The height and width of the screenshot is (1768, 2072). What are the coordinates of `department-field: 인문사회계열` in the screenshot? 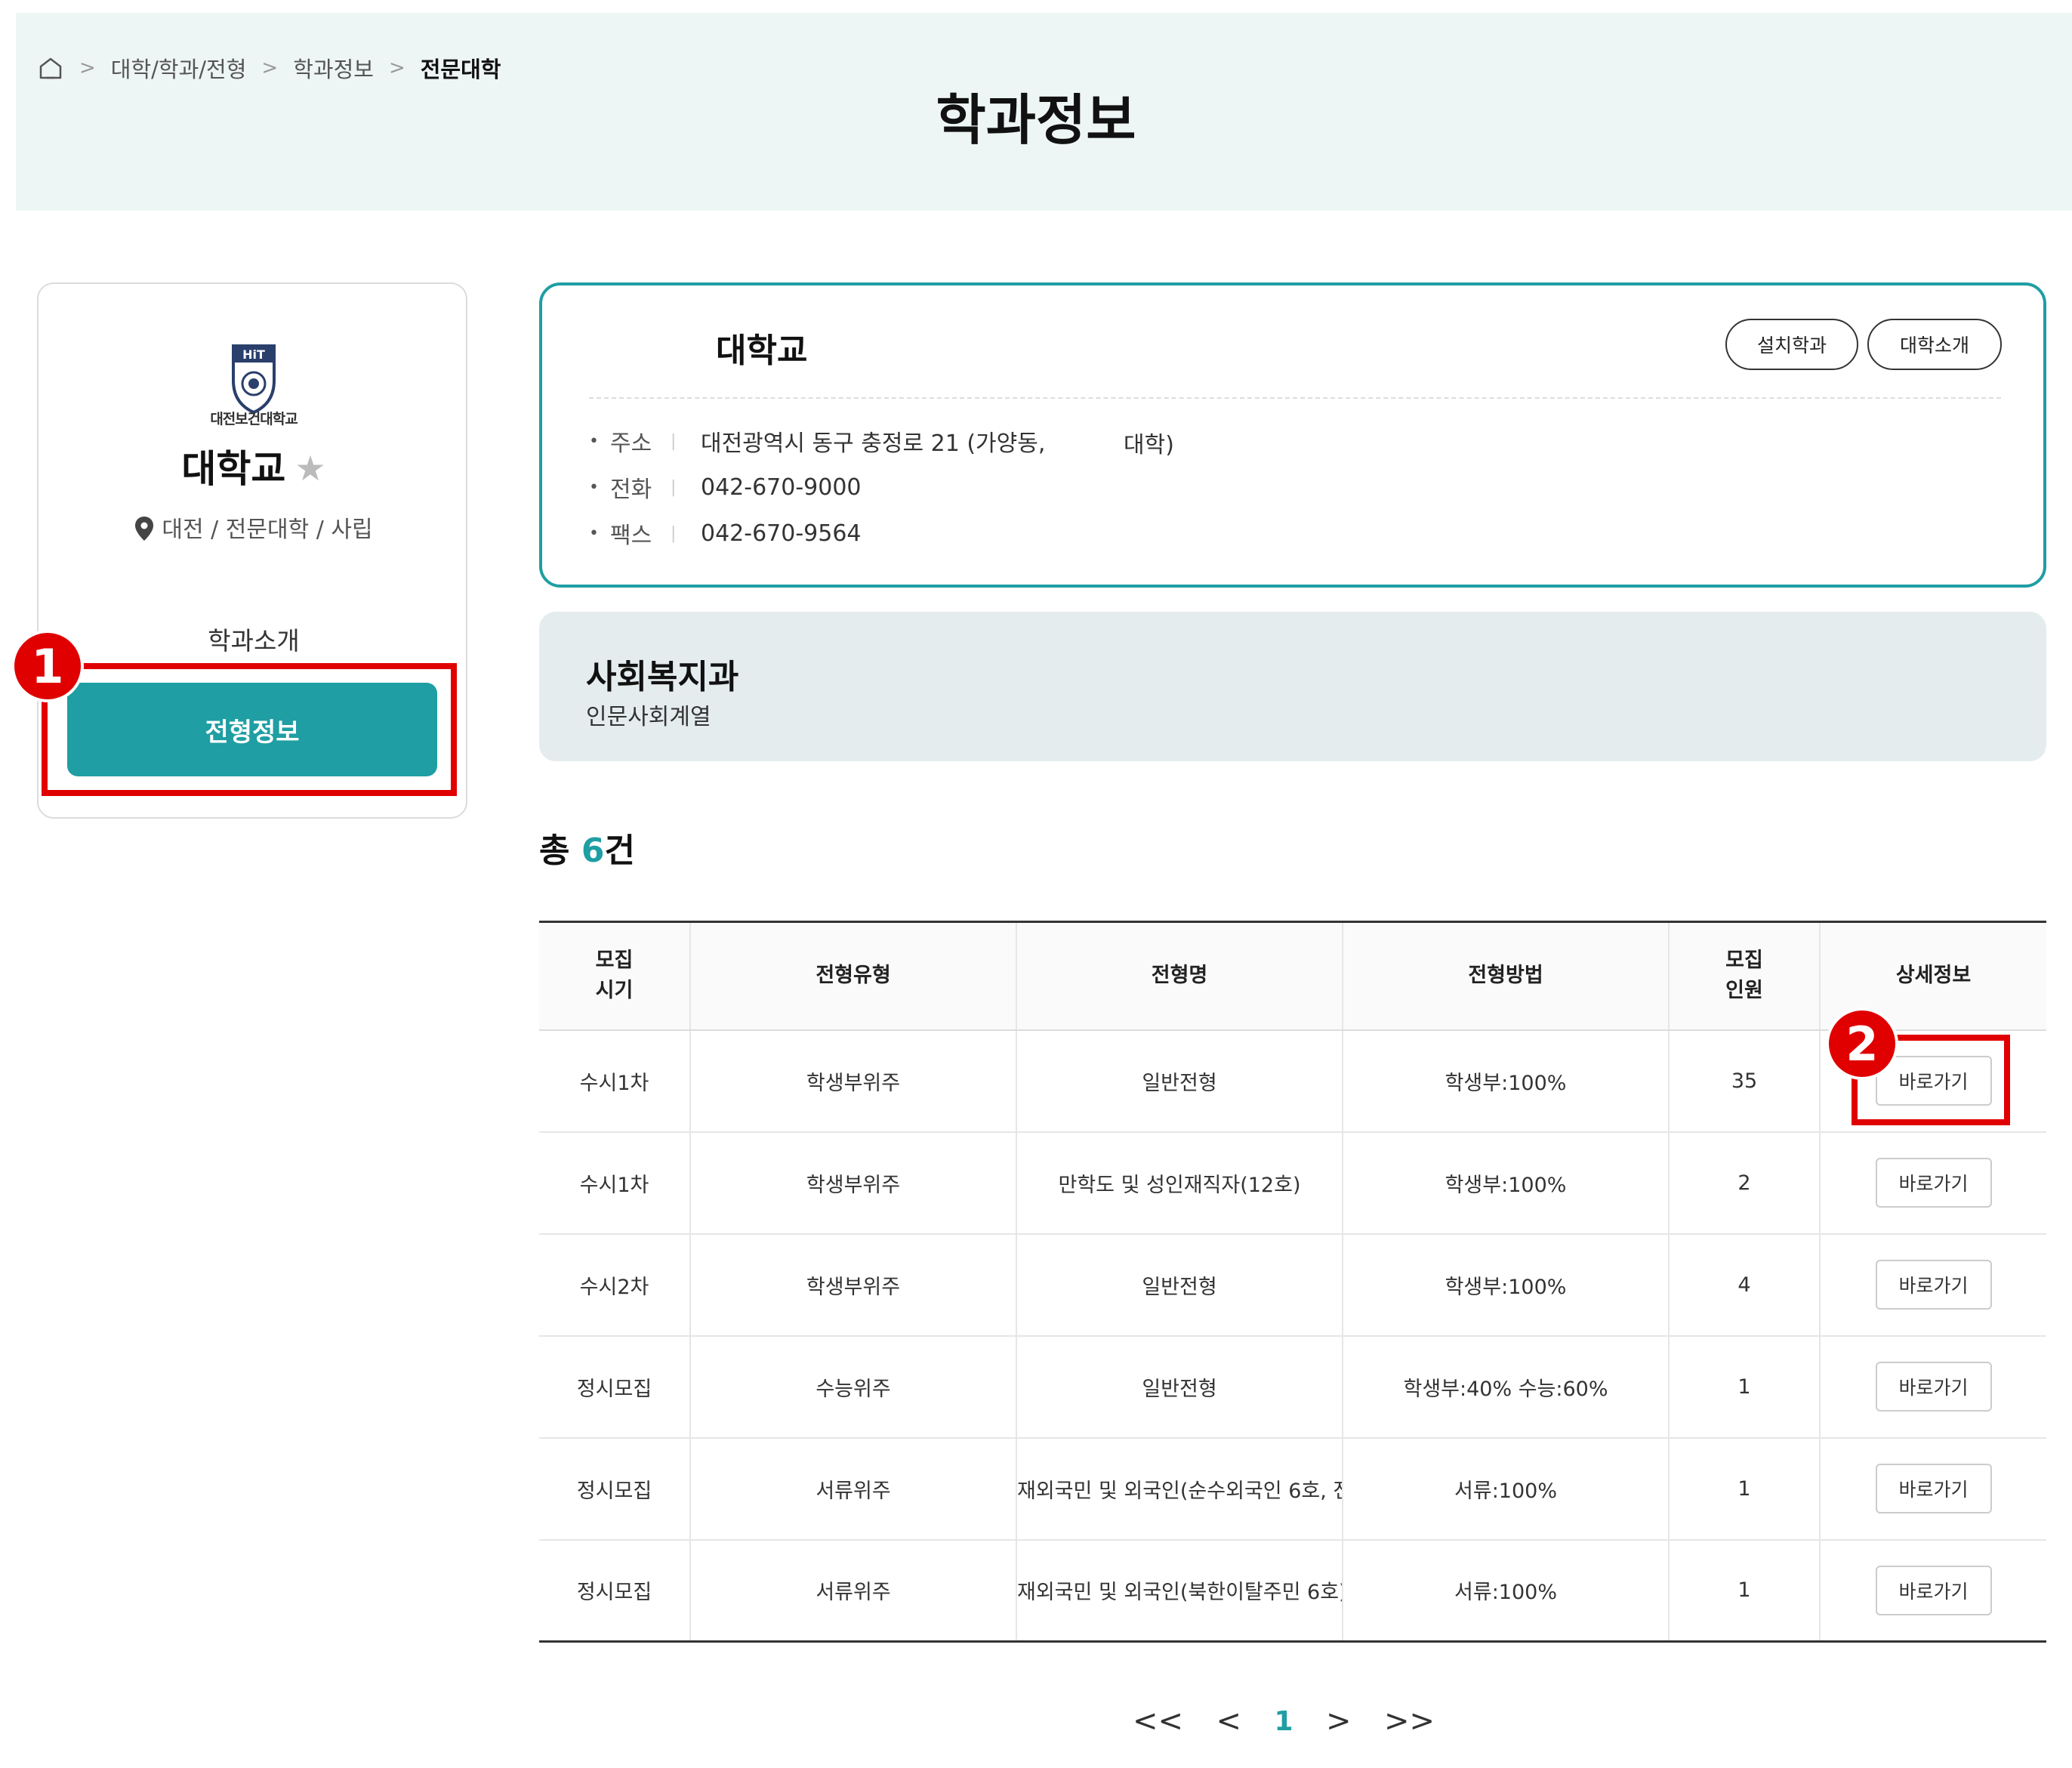 It's located at (648, 717).